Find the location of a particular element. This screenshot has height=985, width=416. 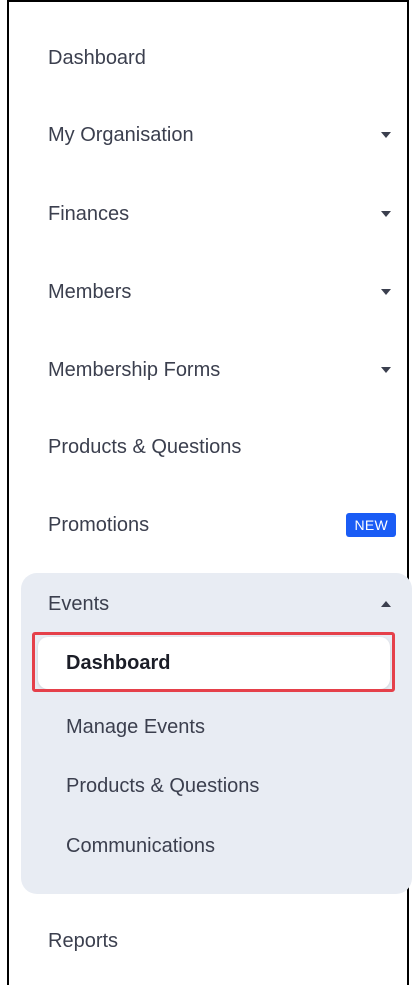

nav-item-promotions: Promotions NEW is located at coordinates (222, 525).